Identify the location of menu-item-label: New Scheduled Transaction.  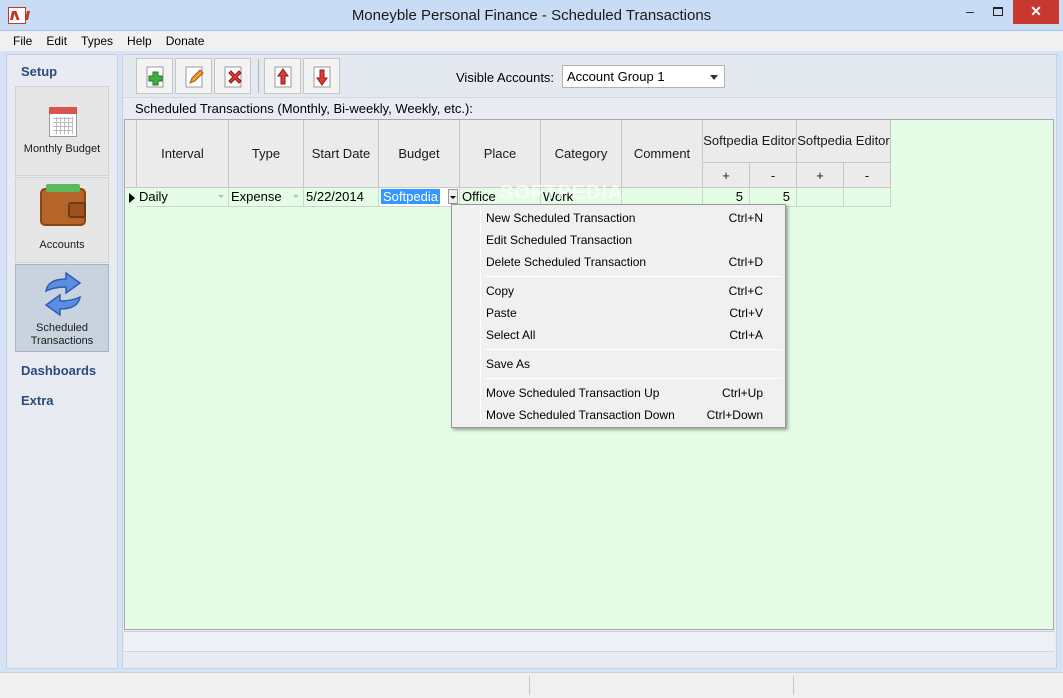
(561, 218).